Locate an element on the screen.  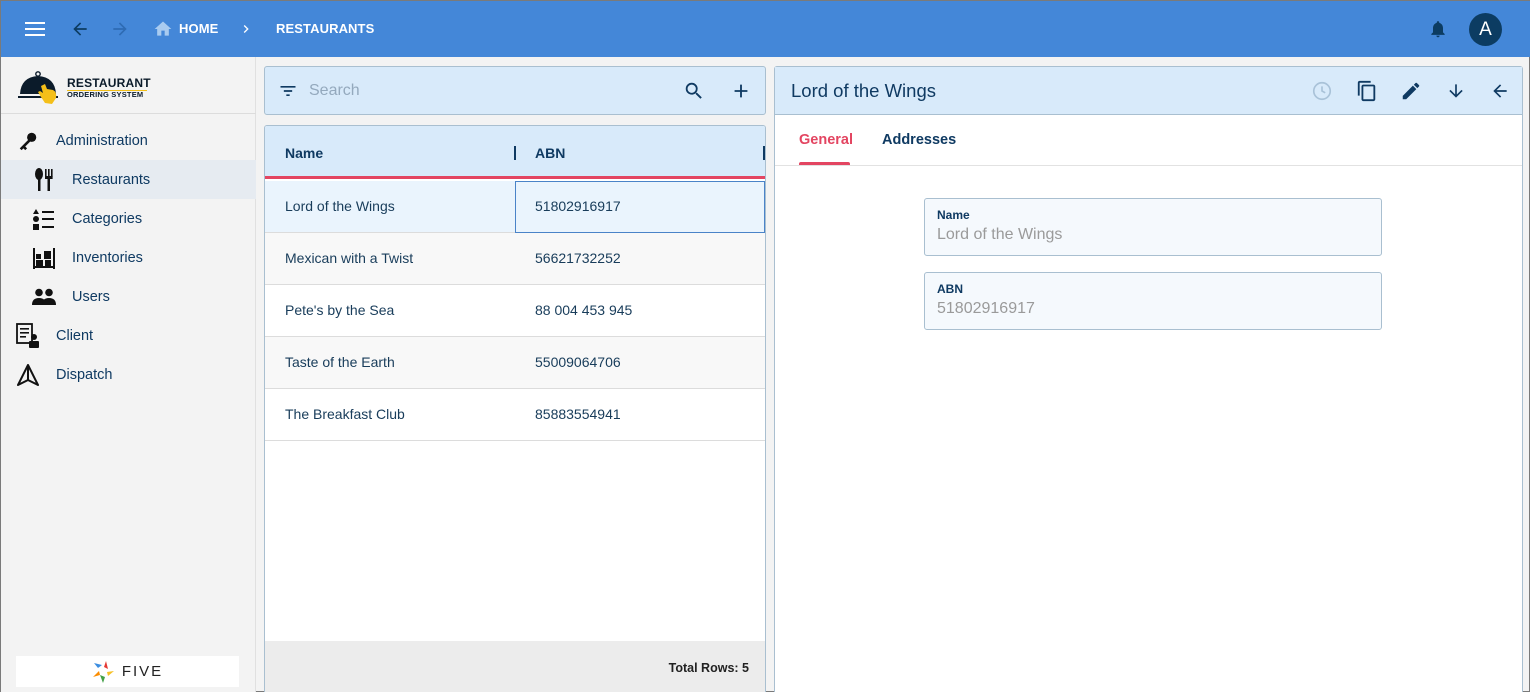
column-header-abn: ABN is located at coordinates (550, 153).